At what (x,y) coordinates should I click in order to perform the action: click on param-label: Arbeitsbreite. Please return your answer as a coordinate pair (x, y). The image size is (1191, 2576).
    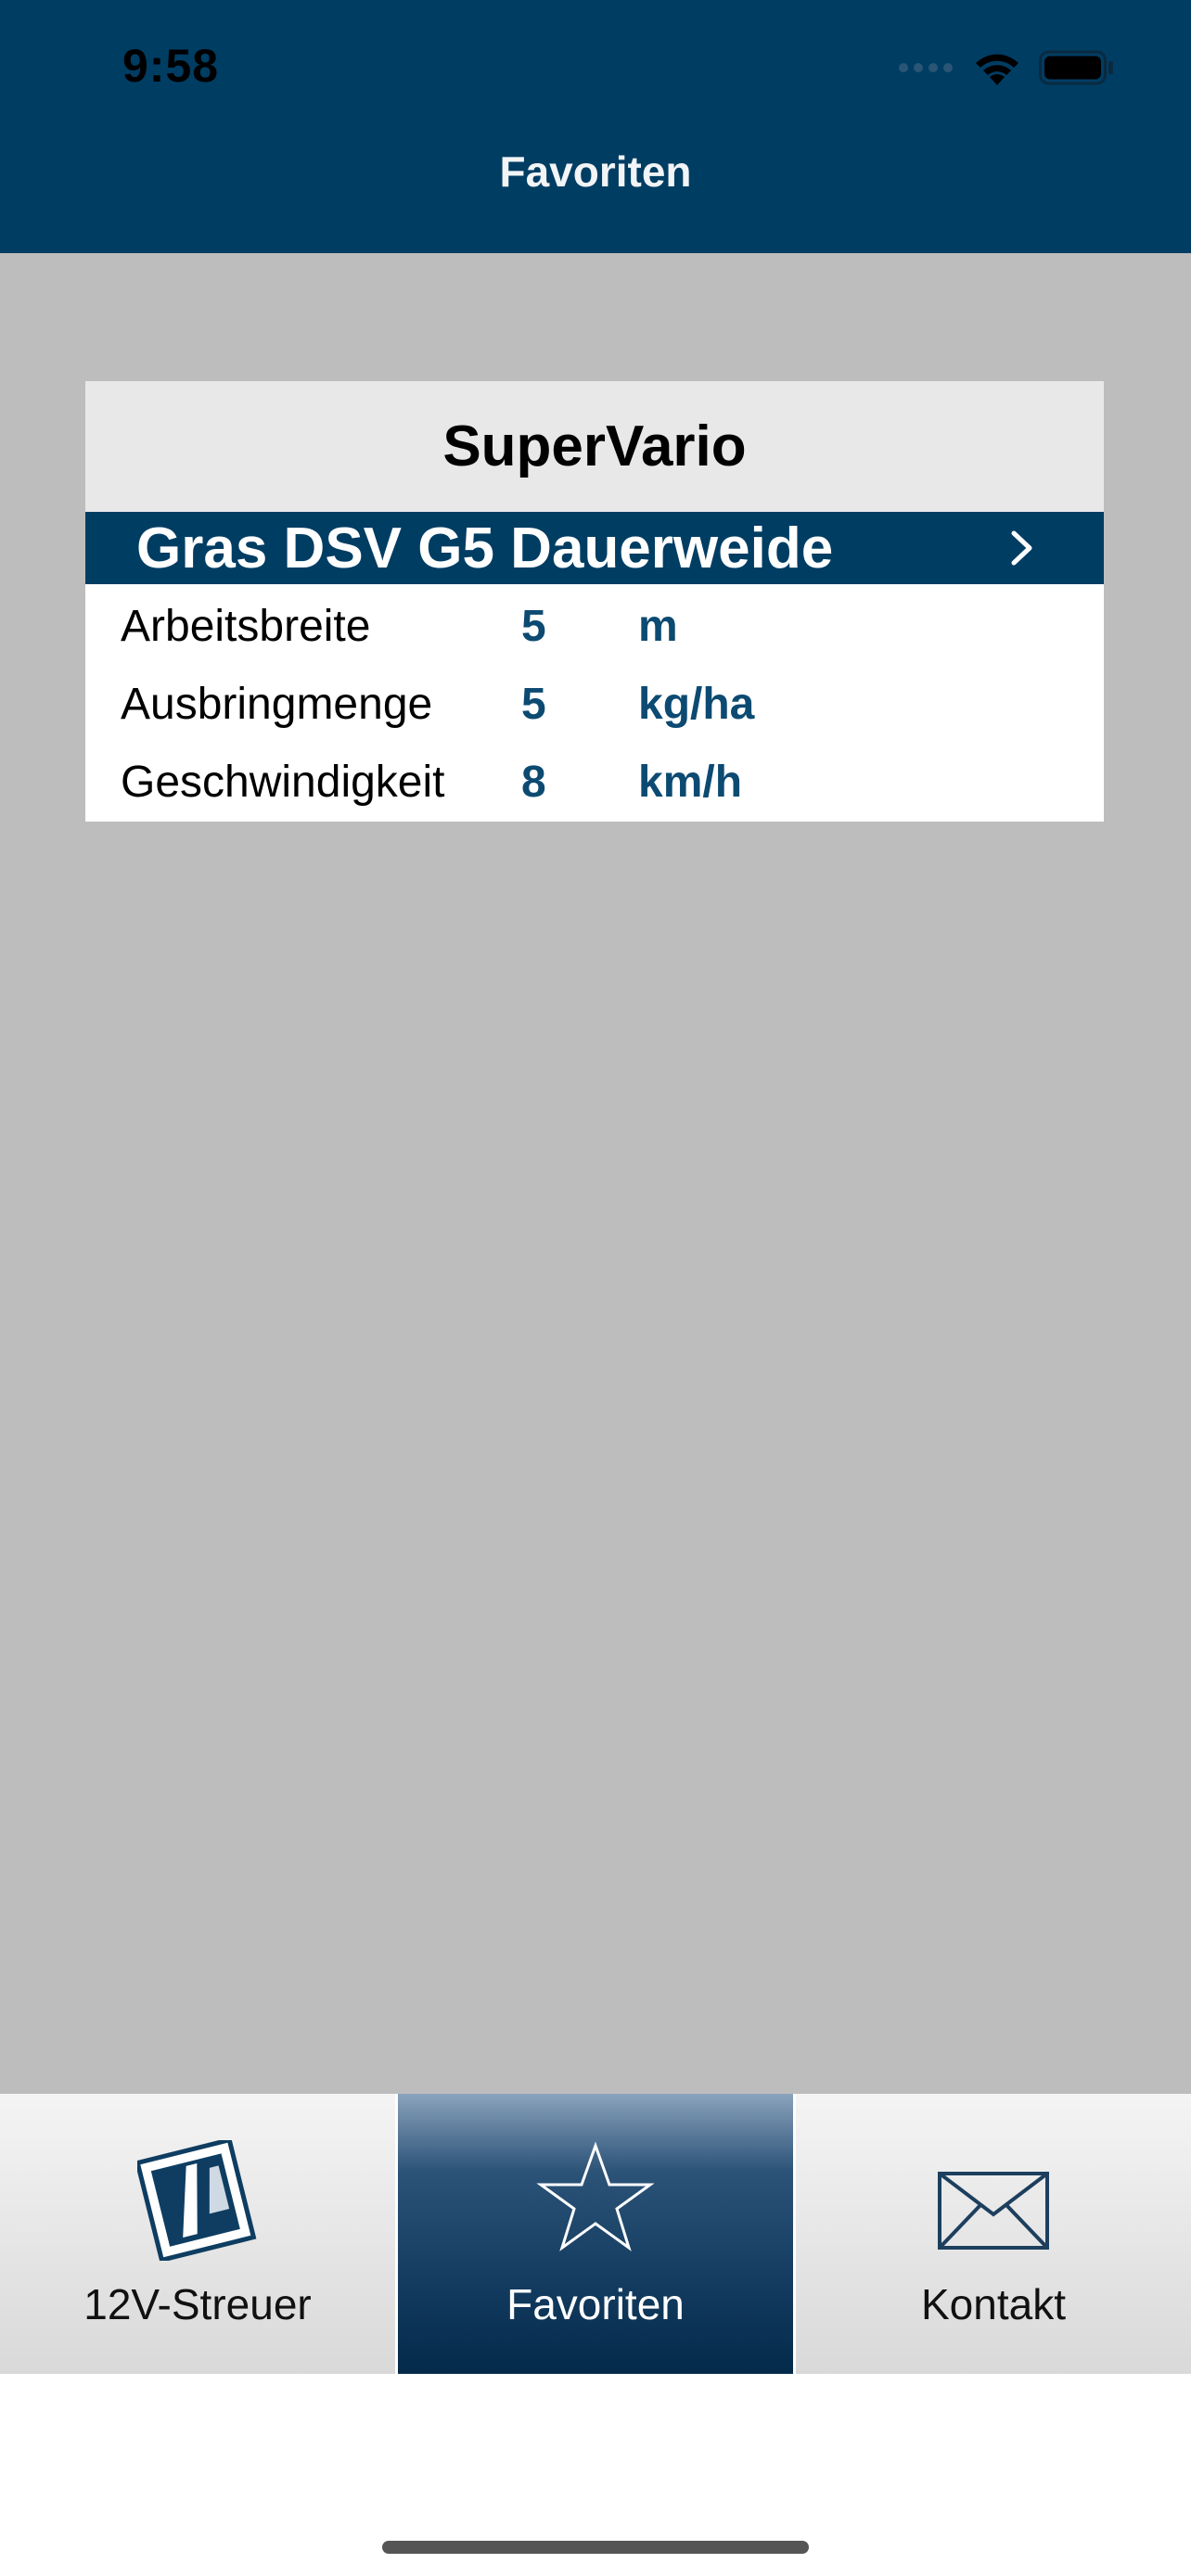
    Looking at the image, I should click on (246, 626).